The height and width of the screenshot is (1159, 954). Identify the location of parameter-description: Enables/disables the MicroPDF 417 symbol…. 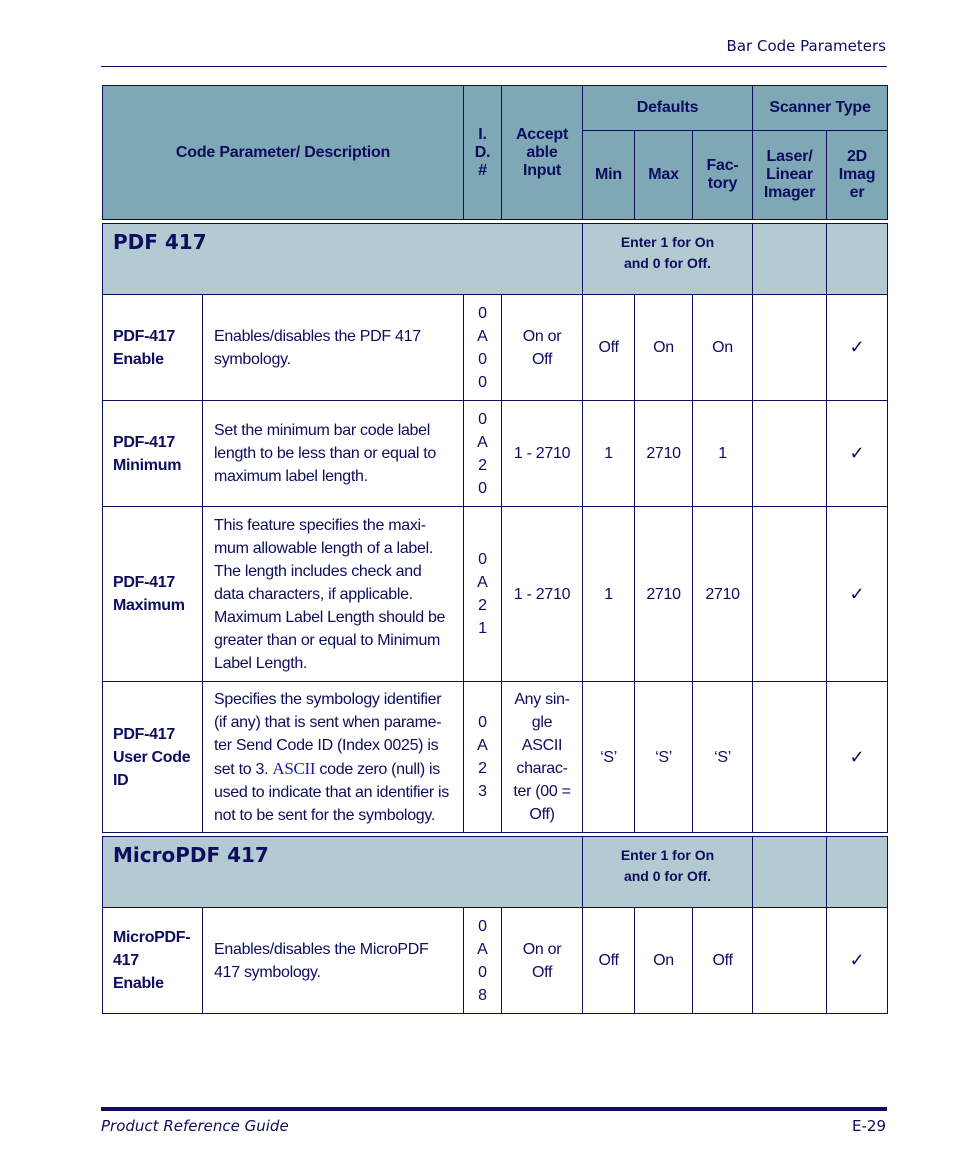
(333, 960).